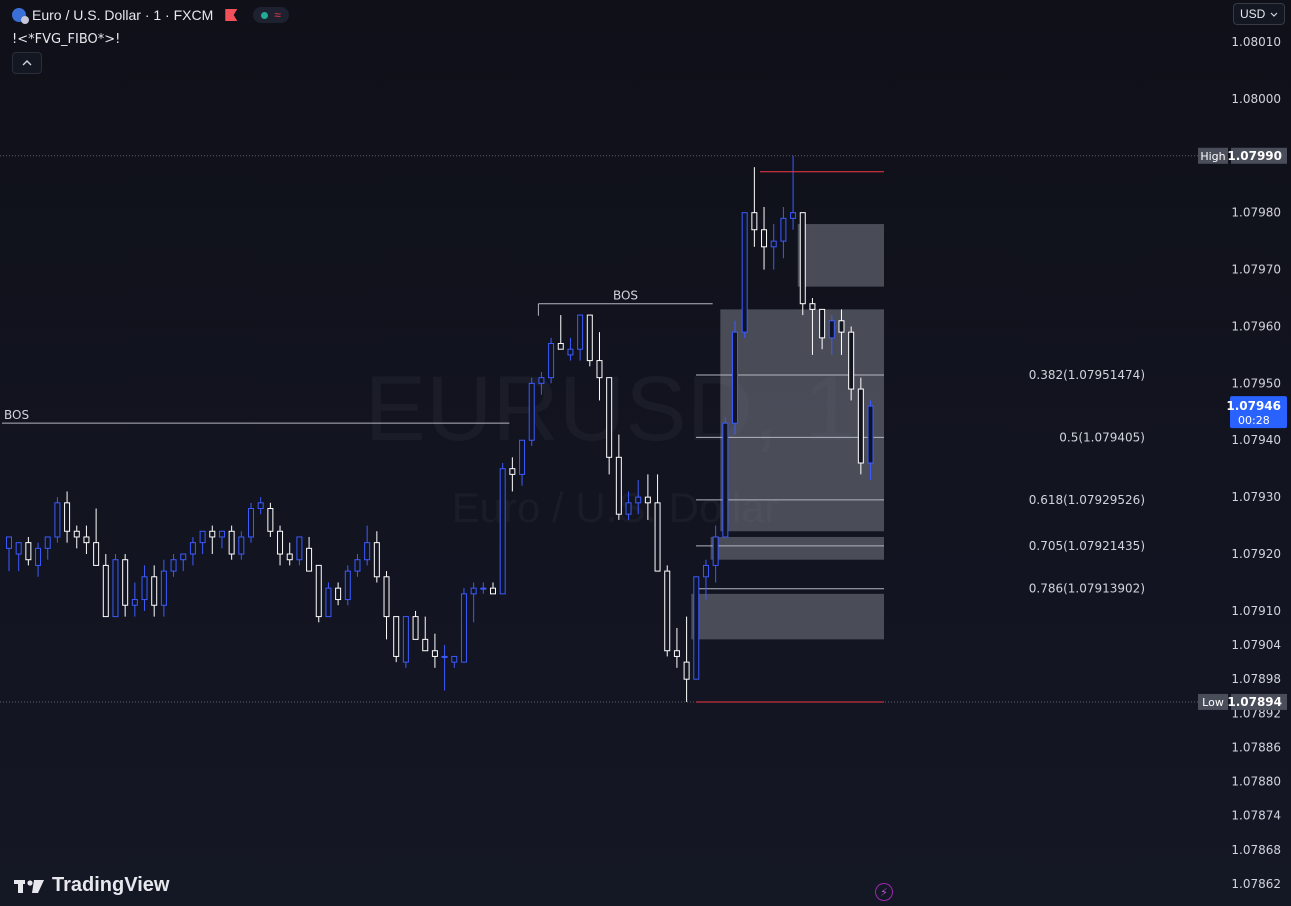 This screenshot has width=1291, height=906. I want to click on price-axis-tick: 1.07868, so click(1256, 850).